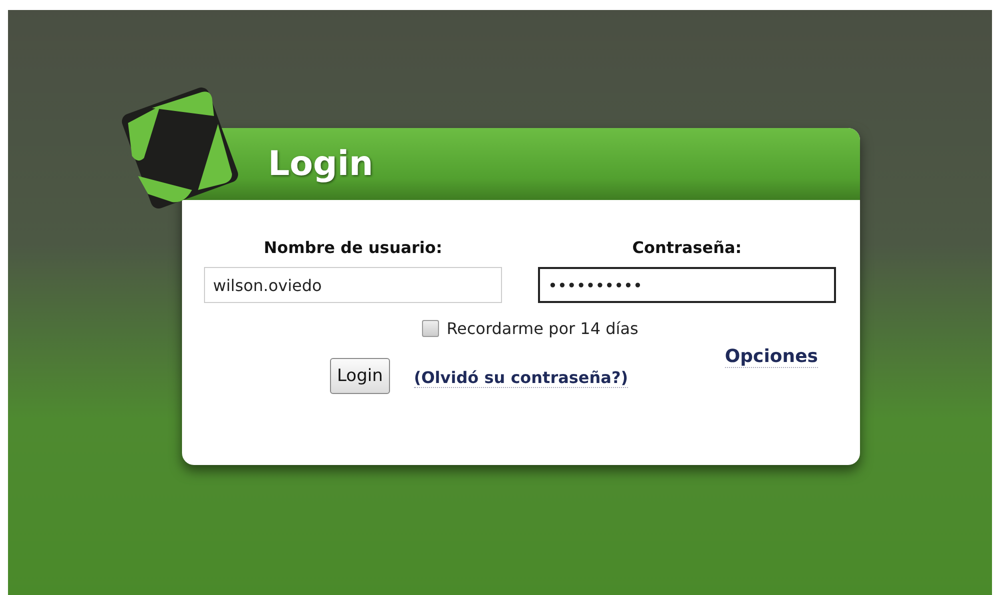  I want to click on input-field: ••••••••••, so click(687, 285).